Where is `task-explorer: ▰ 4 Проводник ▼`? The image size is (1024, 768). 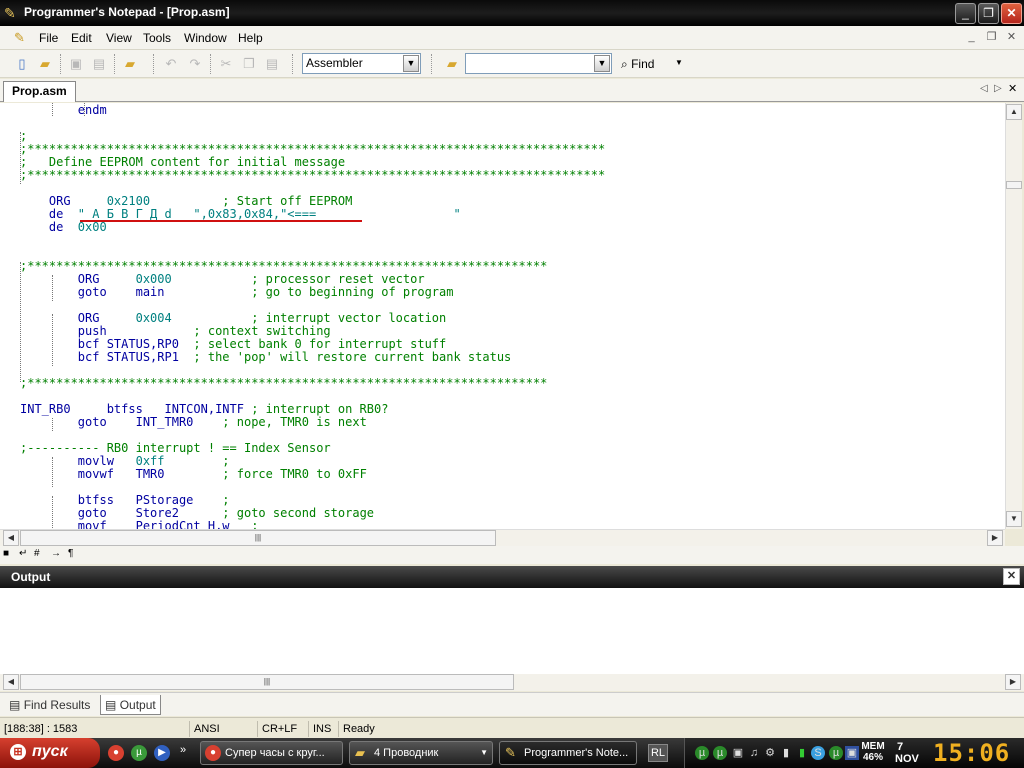 task-explorer: ▰ 4 Проводник ▼ is located at coordinates (421, 753).